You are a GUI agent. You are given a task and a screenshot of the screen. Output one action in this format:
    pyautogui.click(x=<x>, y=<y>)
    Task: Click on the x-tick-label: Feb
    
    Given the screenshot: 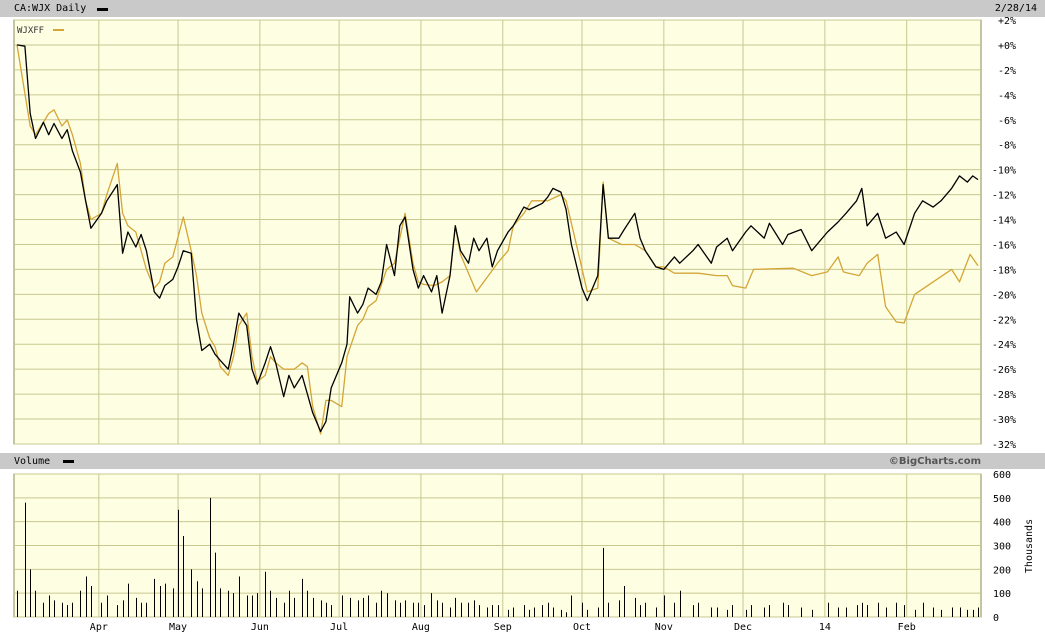 What is the action you would take?
    pyautogui.click(x=907, y=627)
    